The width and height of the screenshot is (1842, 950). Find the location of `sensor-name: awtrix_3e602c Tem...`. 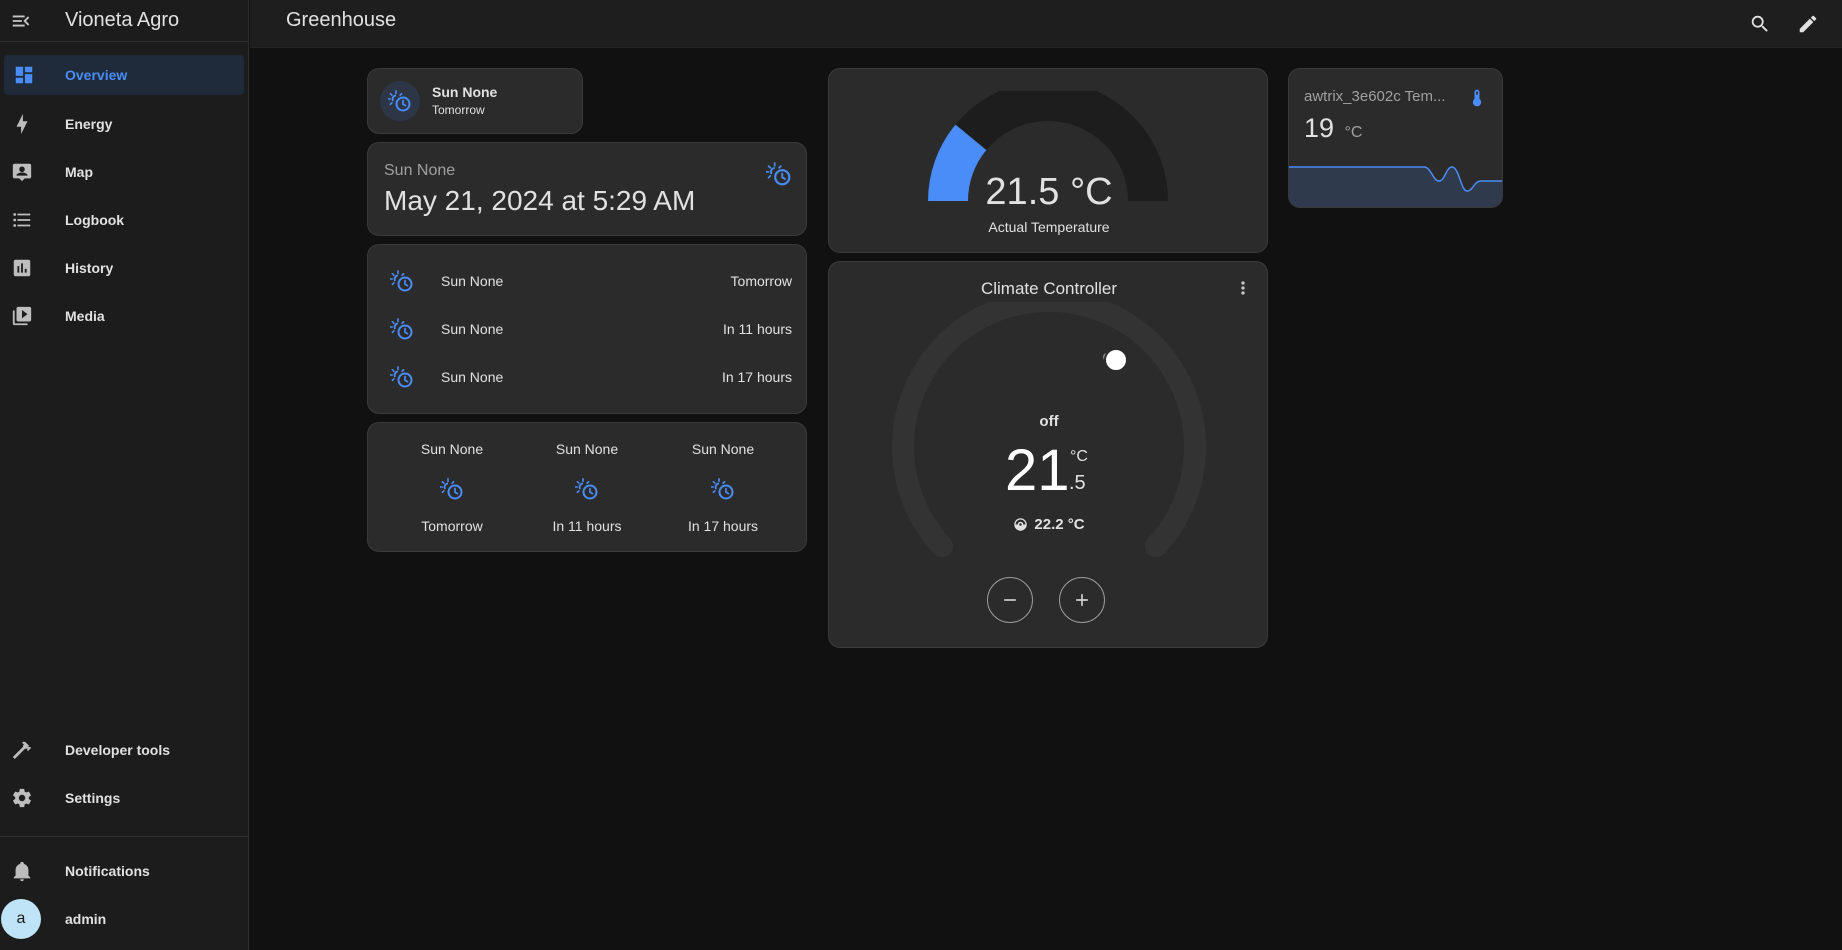

sensor-name: awtrix_3e602c Tem... is located at coordinates (1375, 96).